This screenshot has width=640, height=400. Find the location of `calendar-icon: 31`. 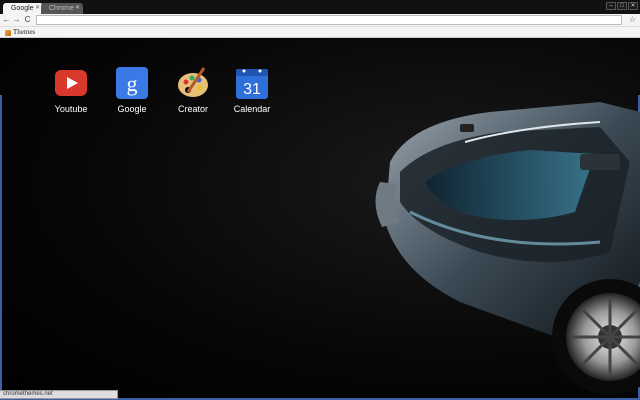

calendar-icon: 31 is located at coordinates (252, 84).